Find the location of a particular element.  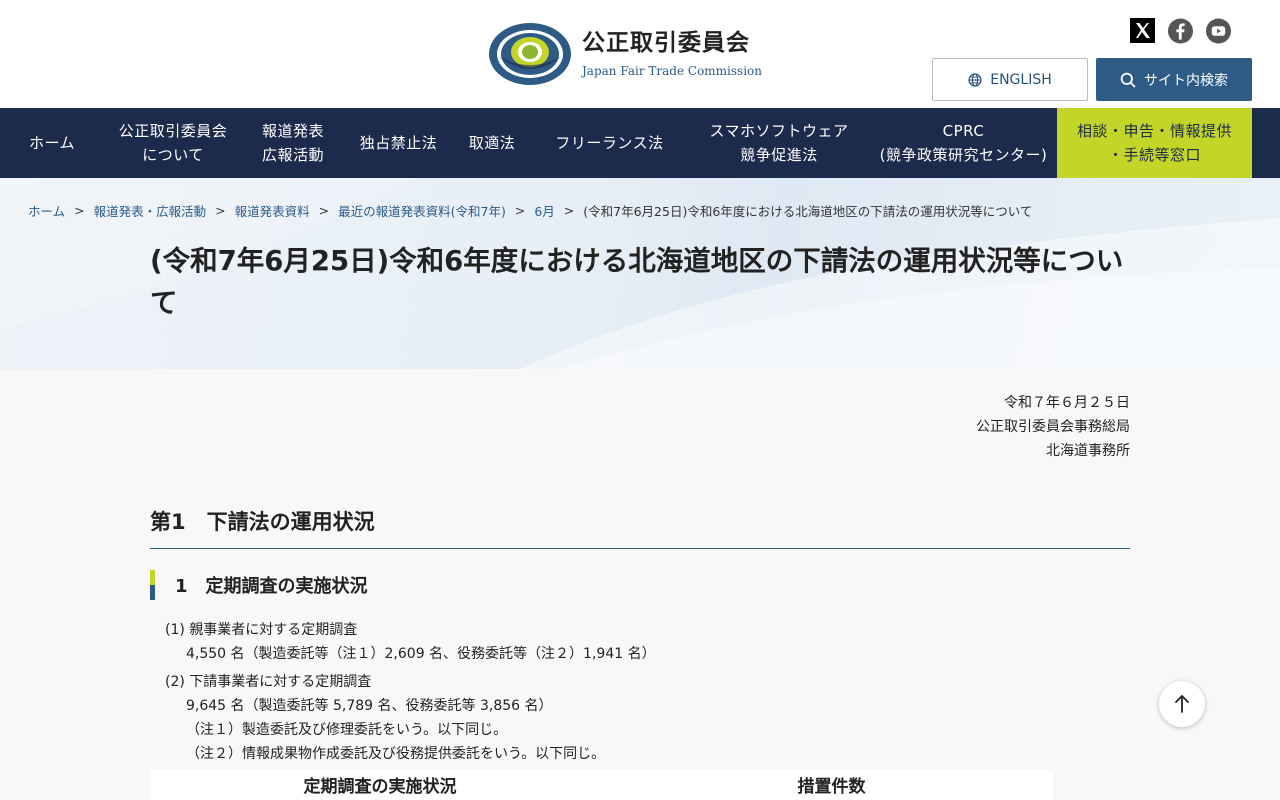

search-icon is located at coordinates (1128, 79).